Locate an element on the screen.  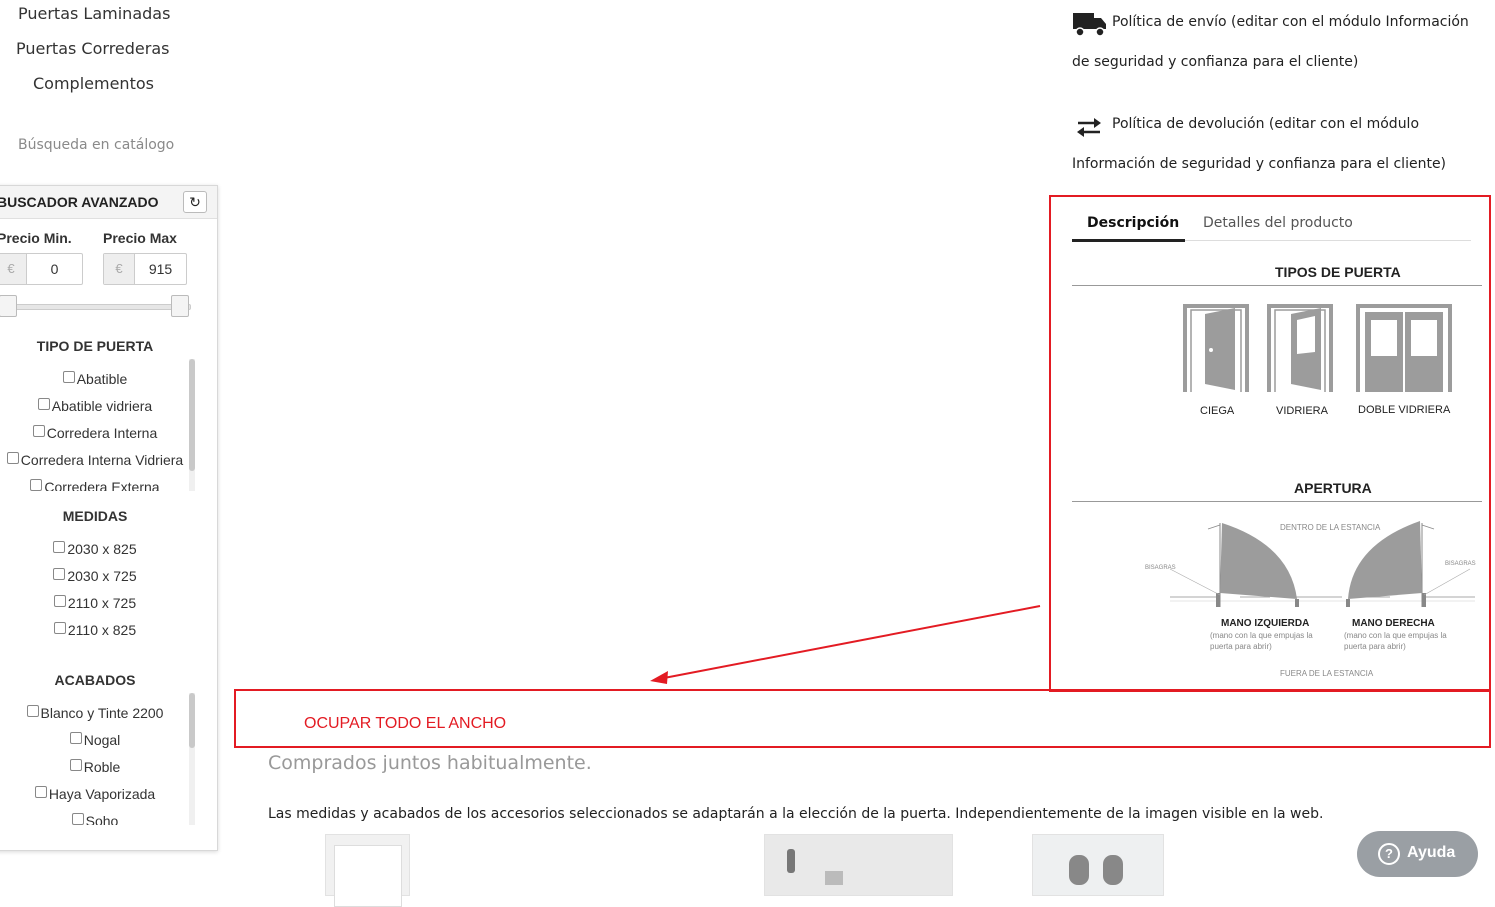
full-width-annotation-text: OCUPAR TODO EL ANCHO is located at coordinates (405, 723).